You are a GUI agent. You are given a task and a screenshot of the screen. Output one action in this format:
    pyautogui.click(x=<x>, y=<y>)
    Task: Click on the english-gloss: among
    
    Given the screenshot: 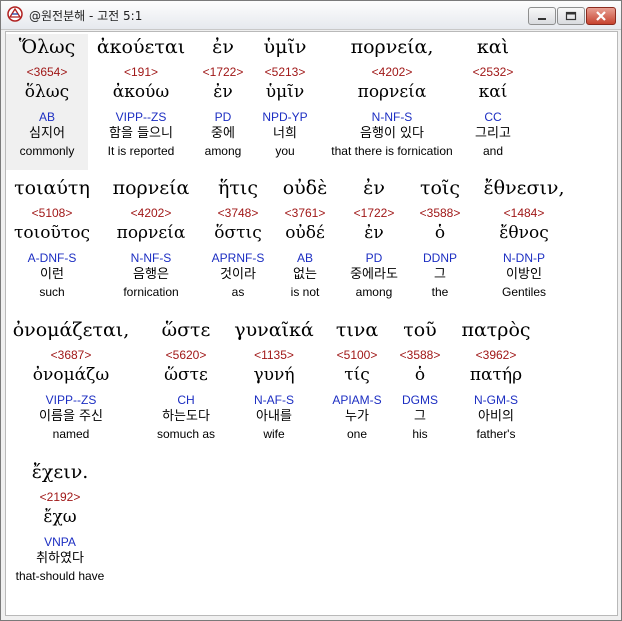 What is the action you would take?
    pyautogui.click(x=374, y=292)
    